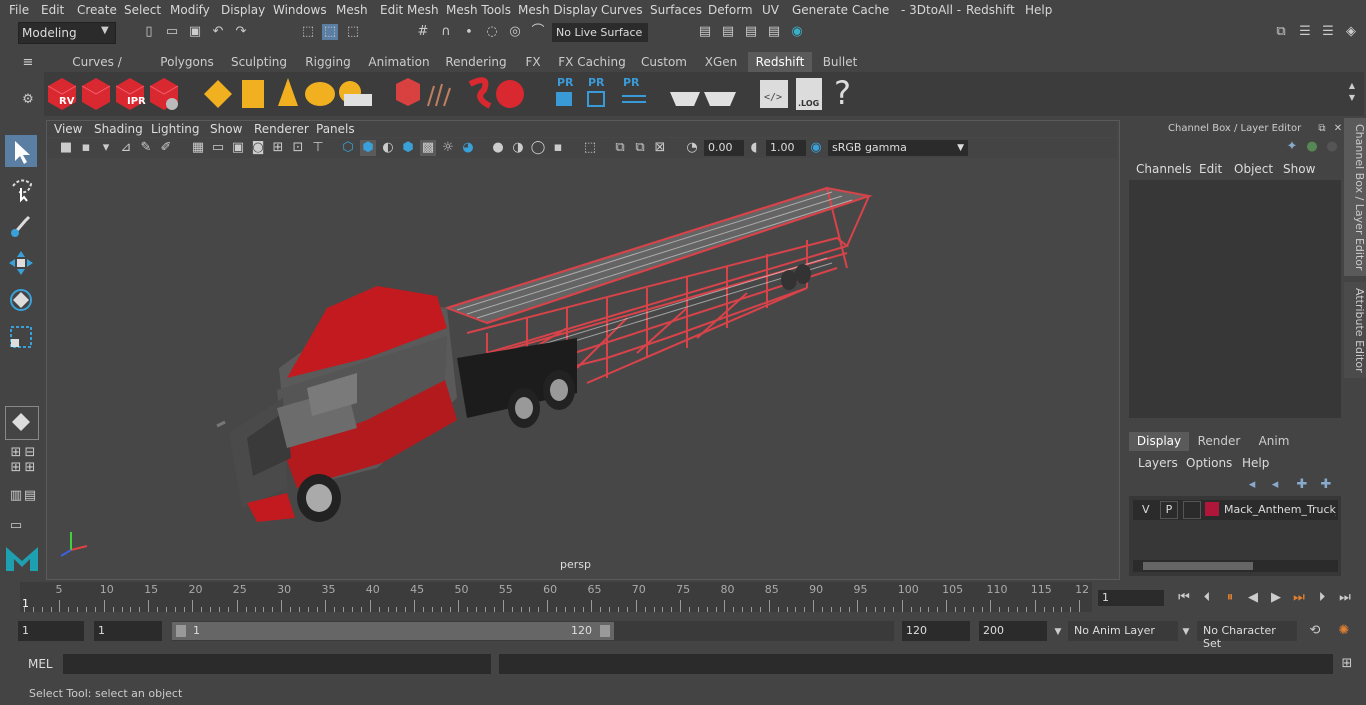 This screenshot has height=705, width=1366. I want to click on default-material-icon: ◐, so click(388, 148).